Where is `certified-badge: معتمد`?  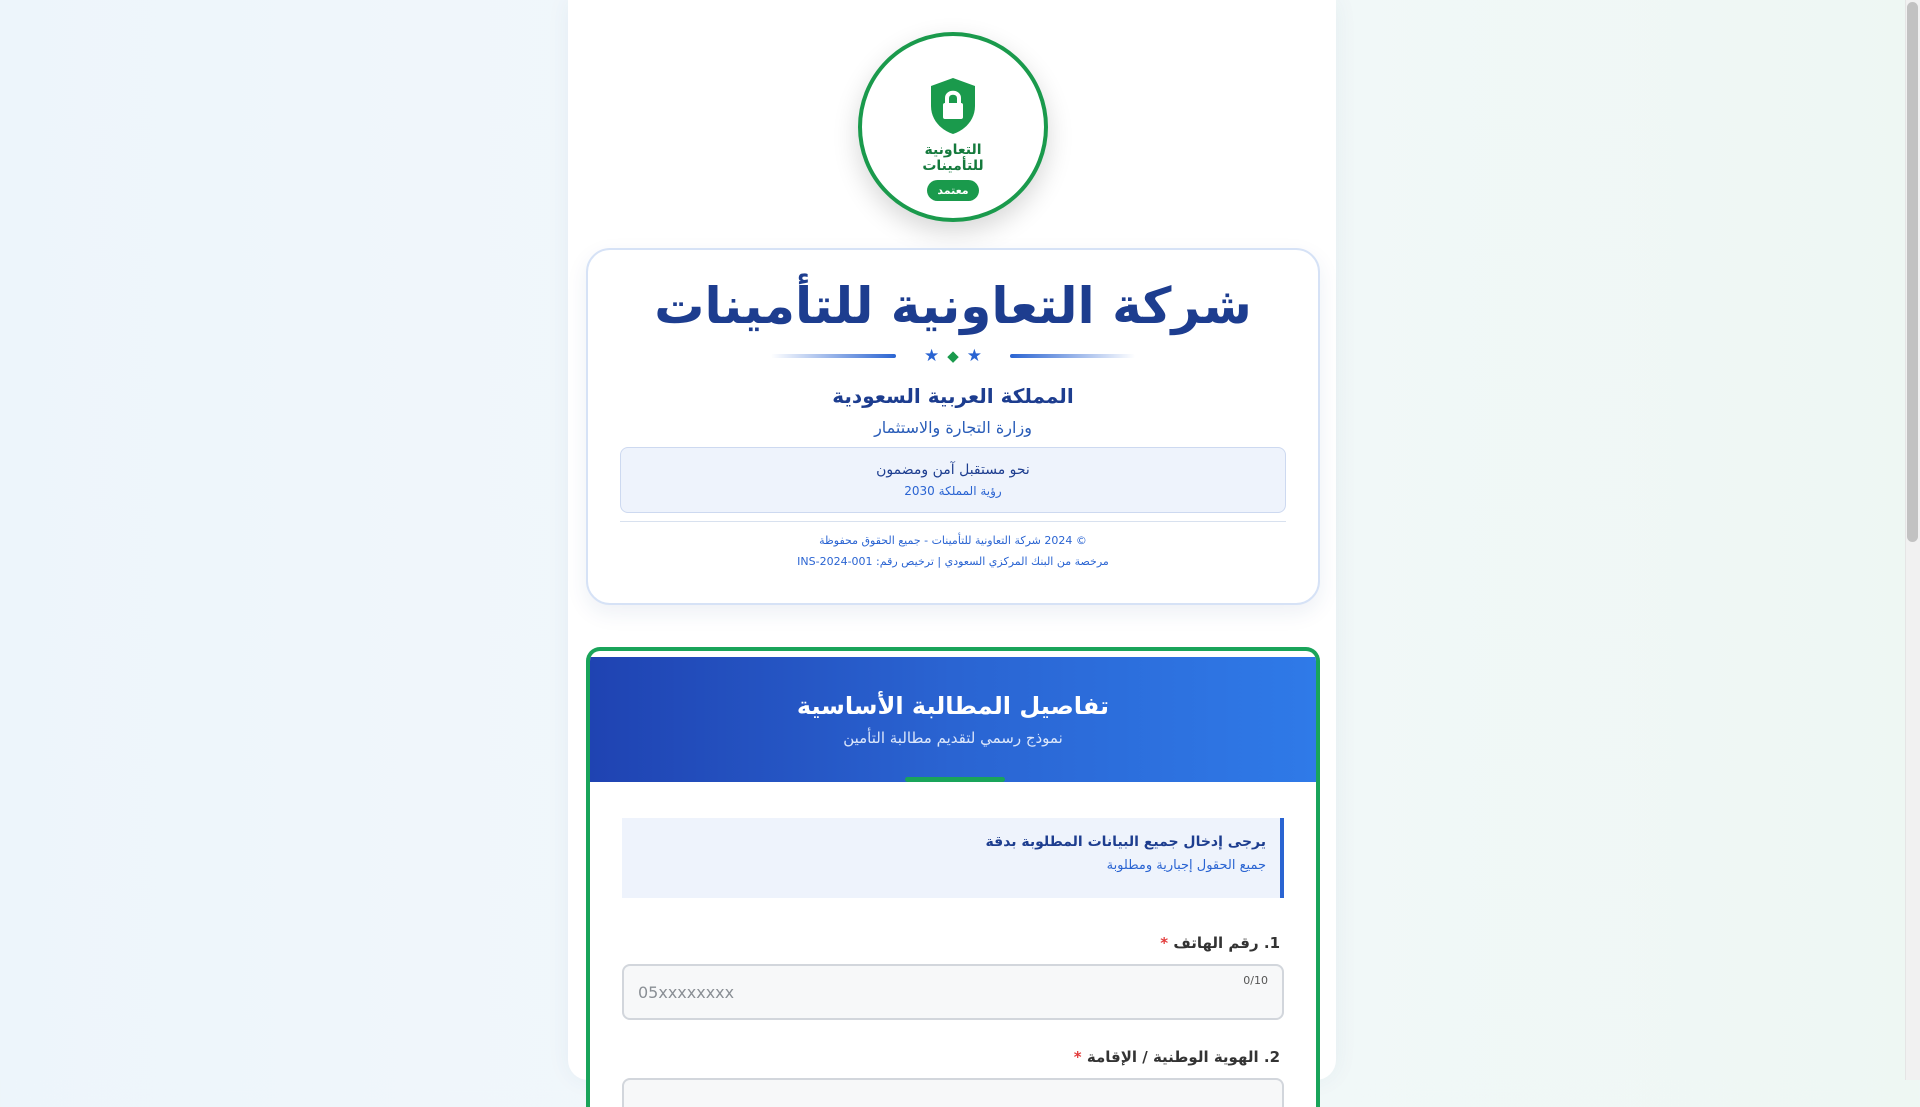
certified-badge: معتمد is located at coordinates (953, 190).